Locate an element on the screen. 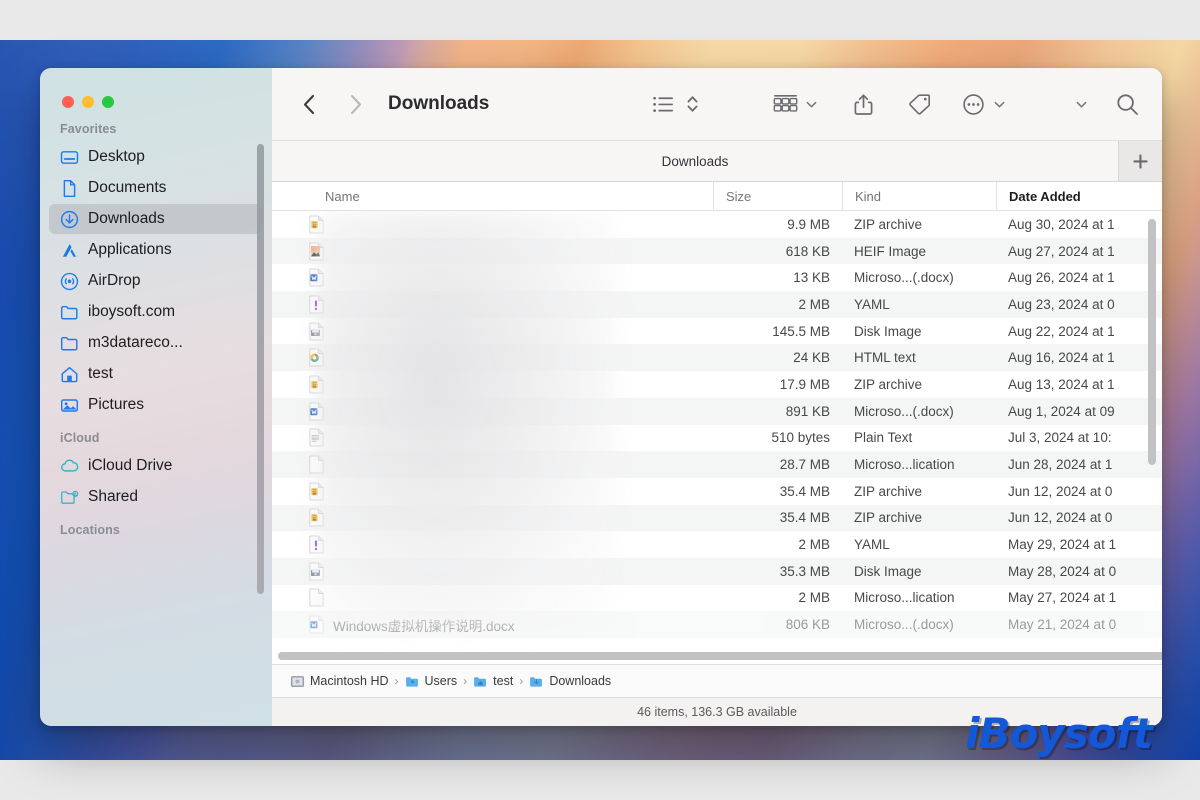 The image size is (1200, 800). column-header-name: Name is located at coordinates (492, 196).